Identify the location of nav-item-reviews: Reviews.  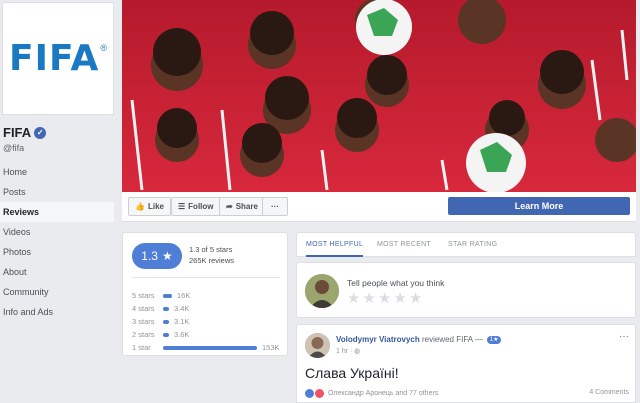
(57, 212).